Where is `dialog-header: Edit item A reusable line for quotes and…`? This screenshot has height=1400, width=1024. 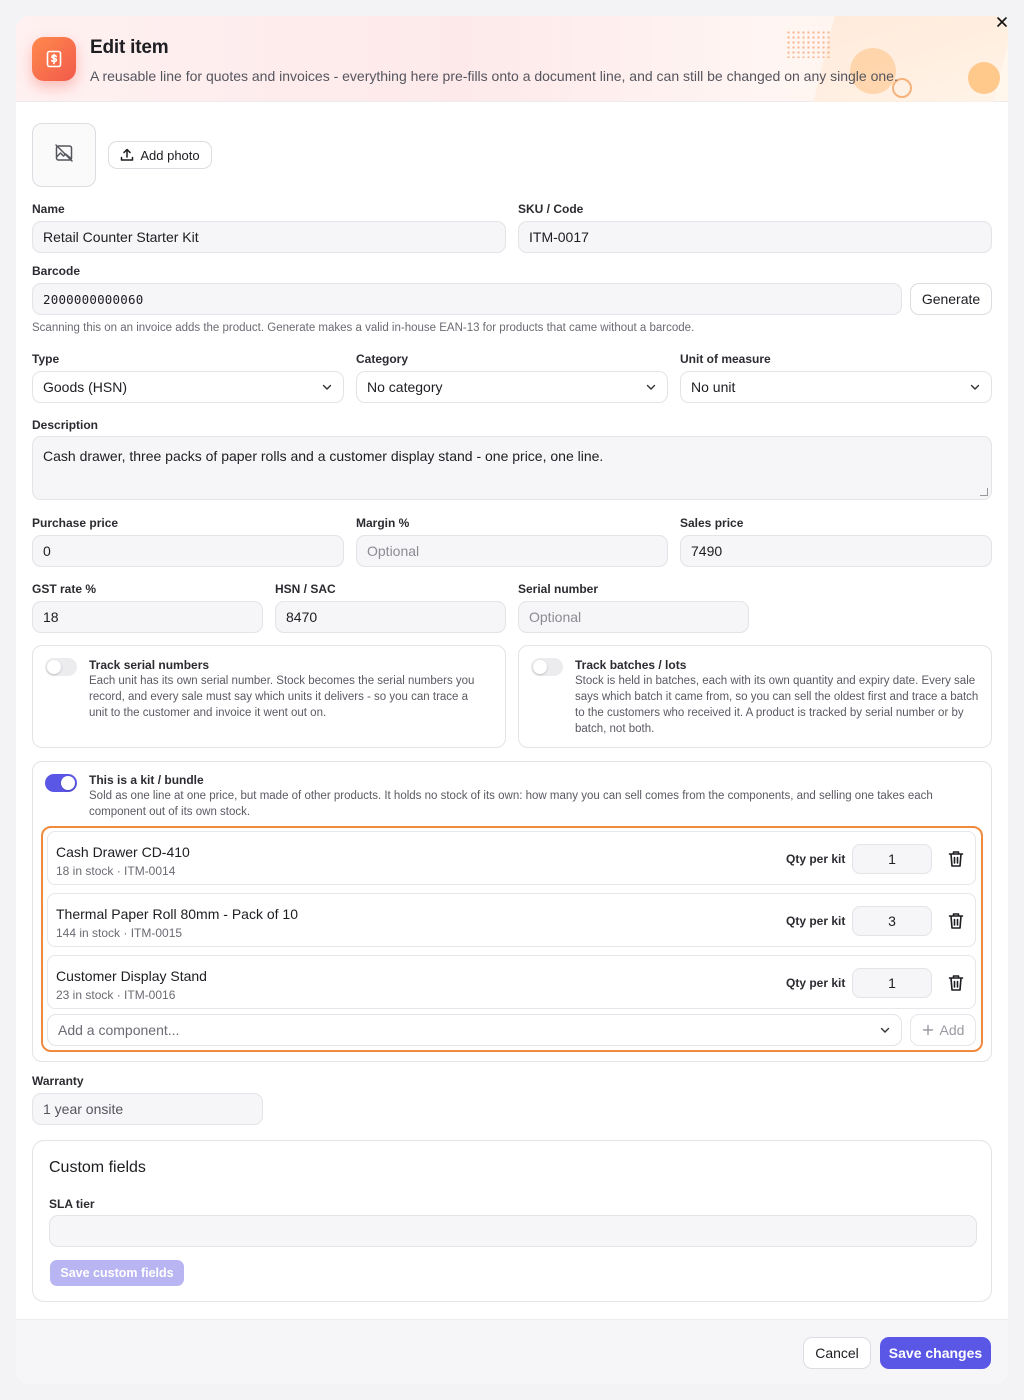 dialog-header: Edit item A reusable line for quotes and… is located at coordinates (512, 59).